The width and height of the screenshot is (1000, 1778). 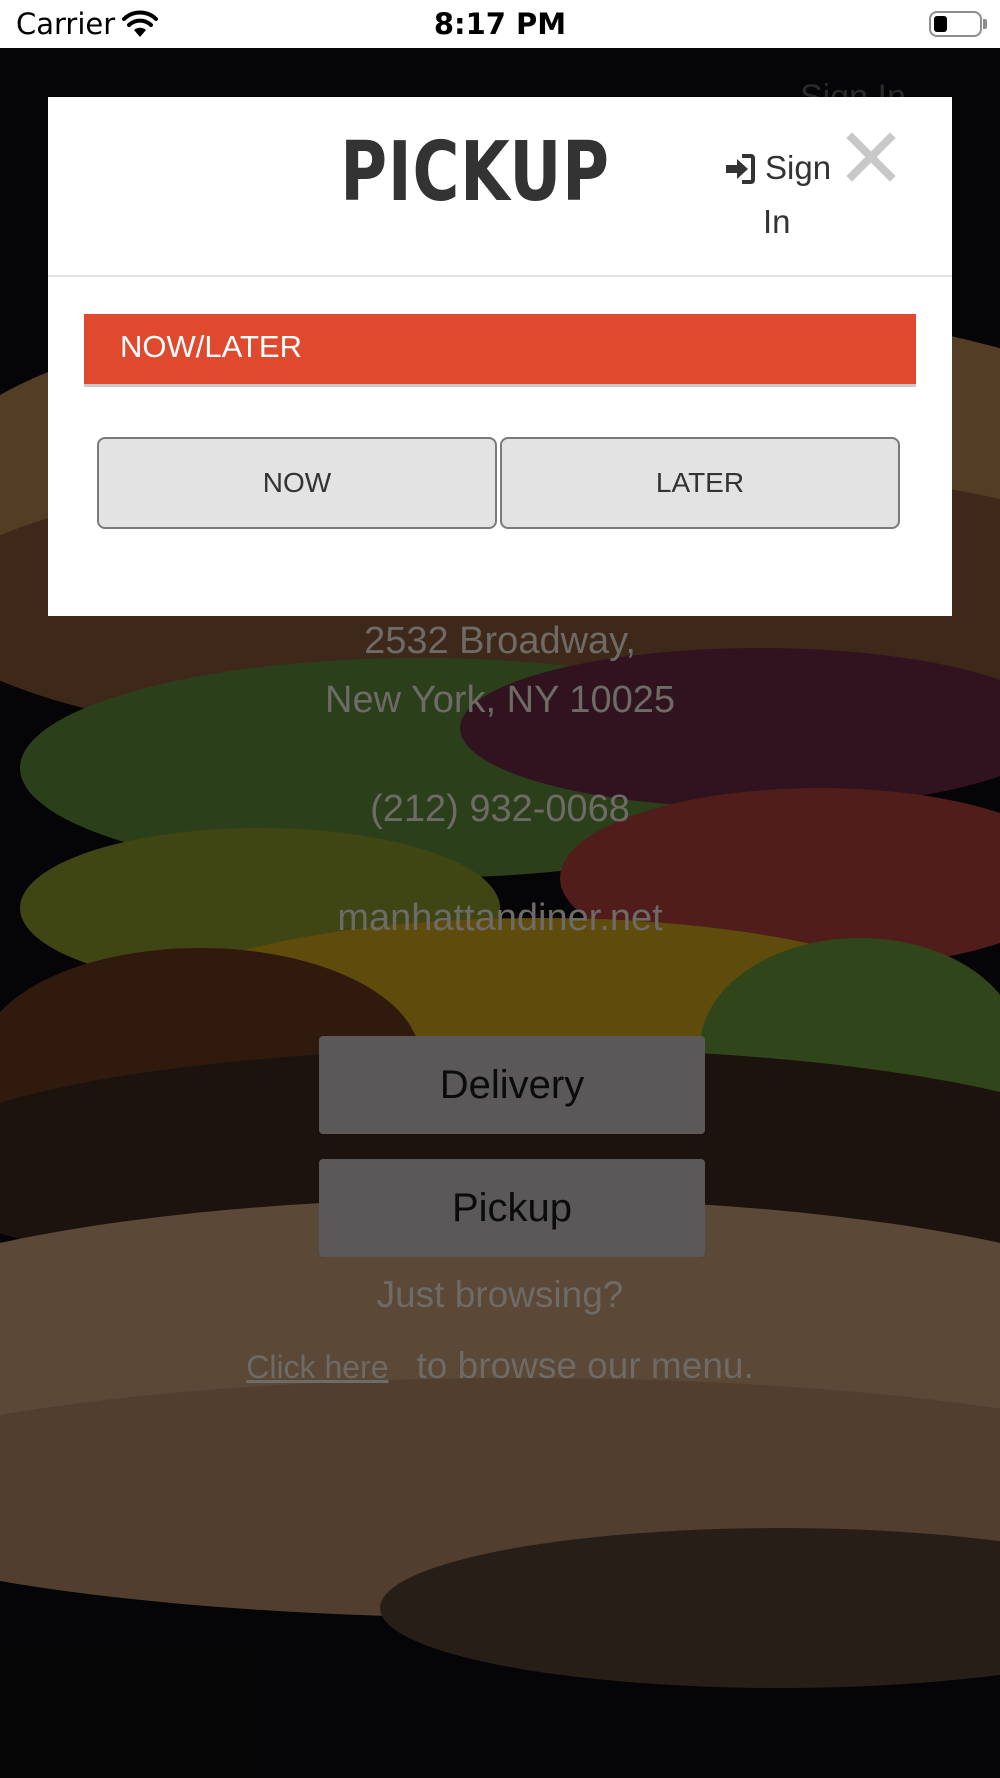 I want to click on delivery-button: Delivery, so click(x=512, y=1085).